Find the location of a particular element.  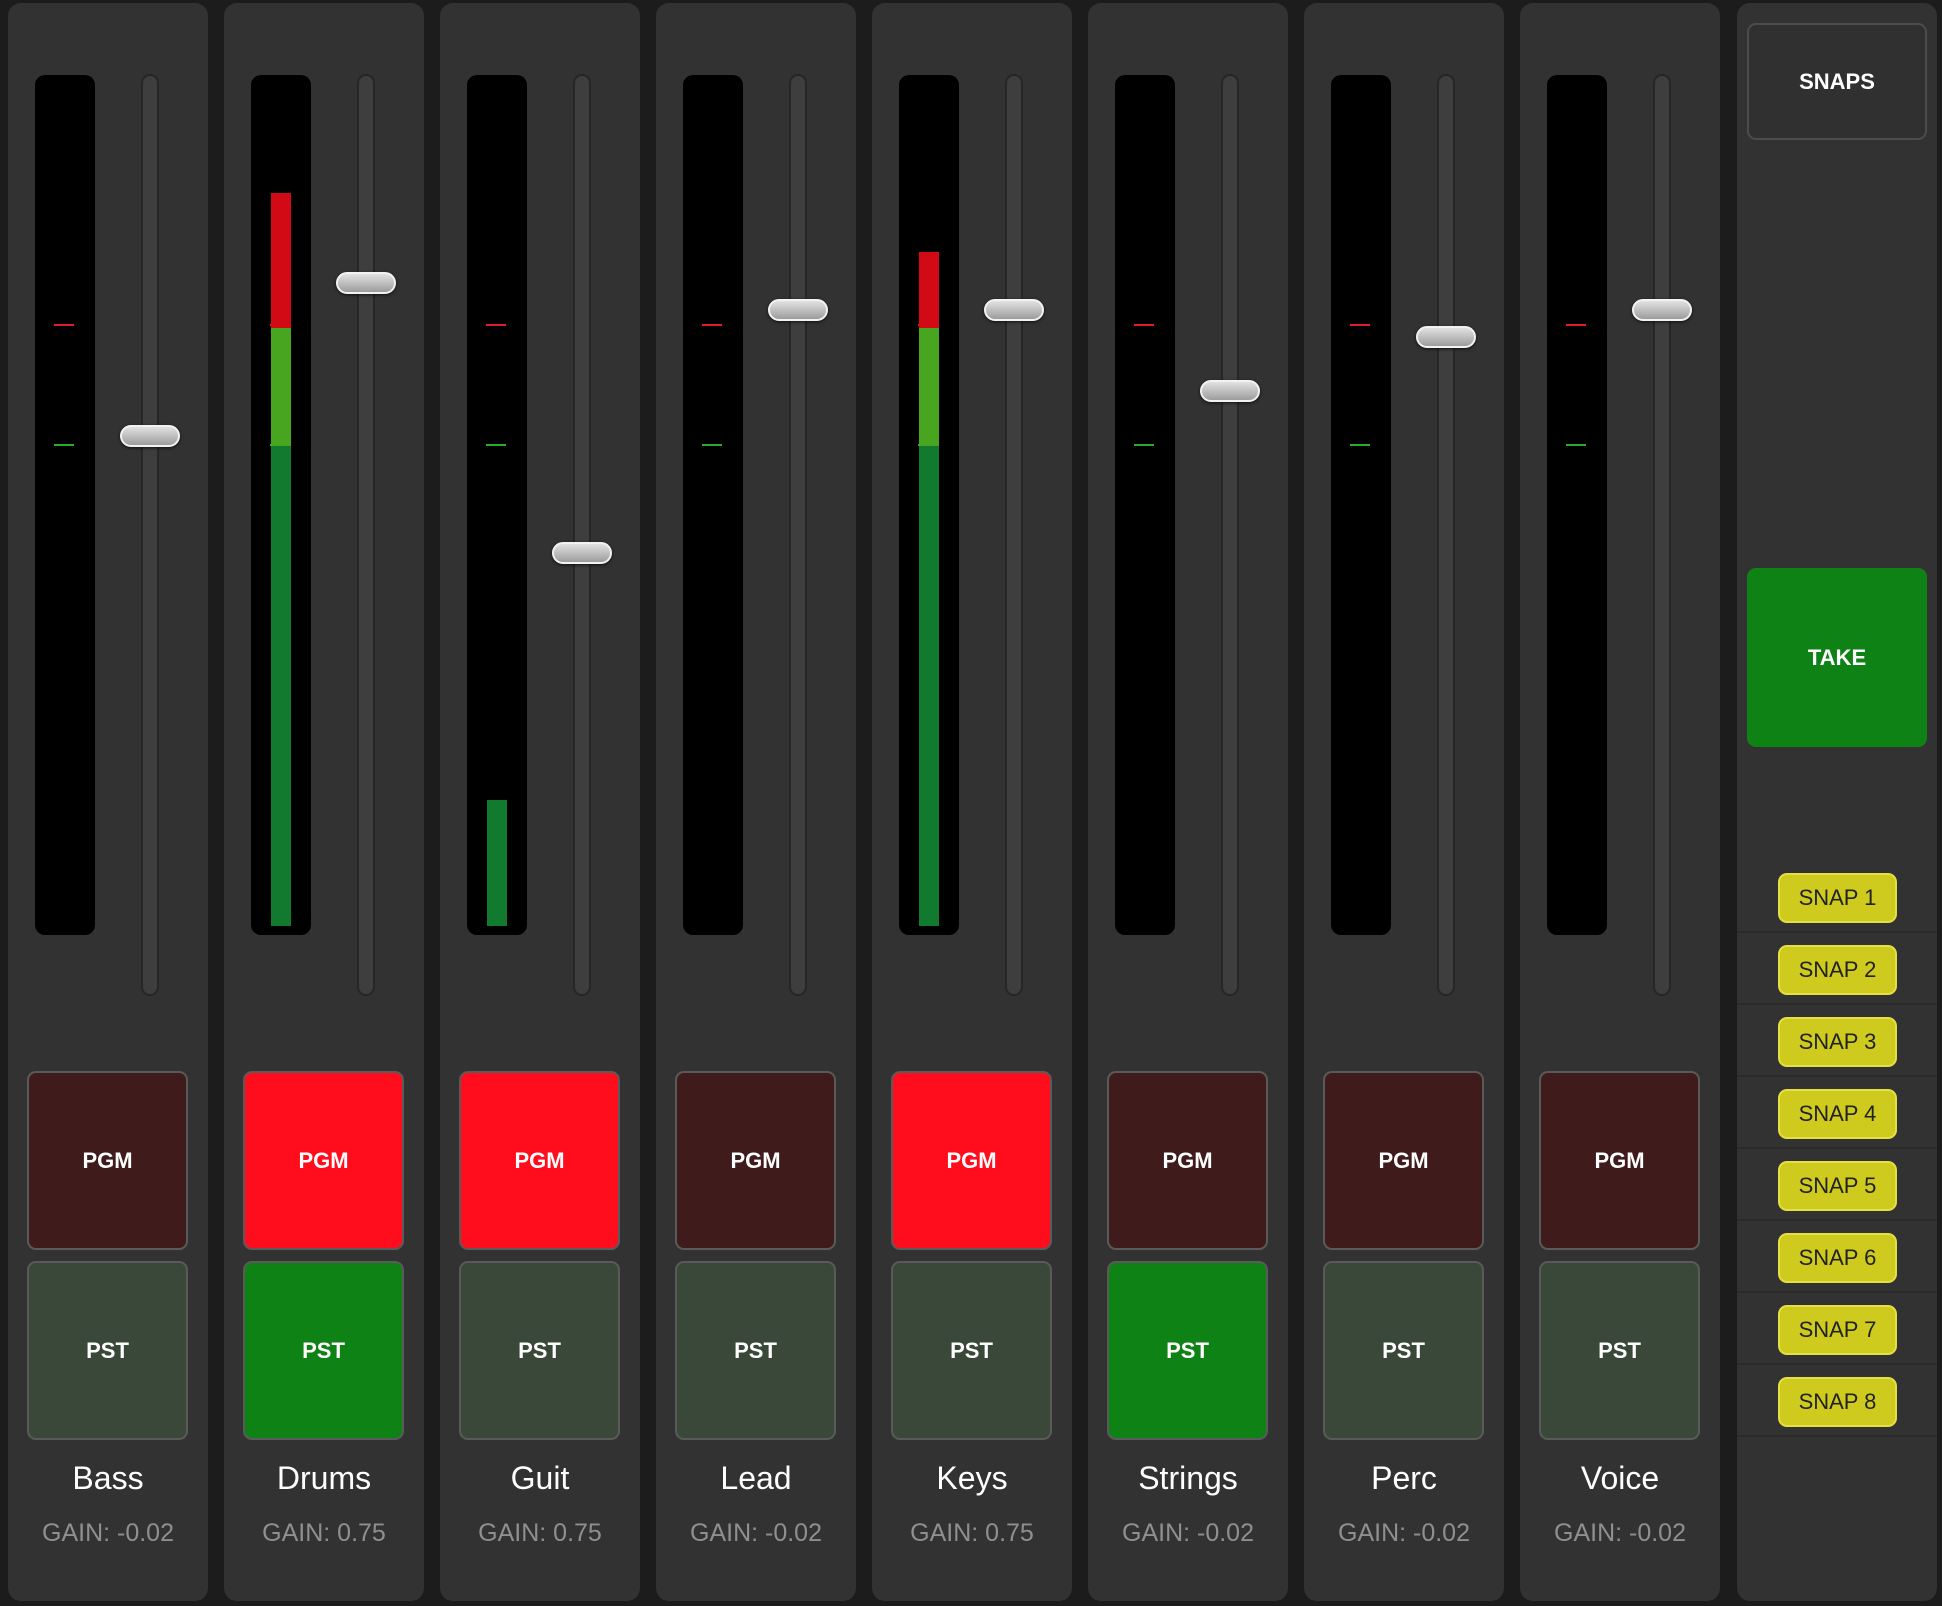

snap-row: SNAP 7 is located at coordinates (1837, 1329).